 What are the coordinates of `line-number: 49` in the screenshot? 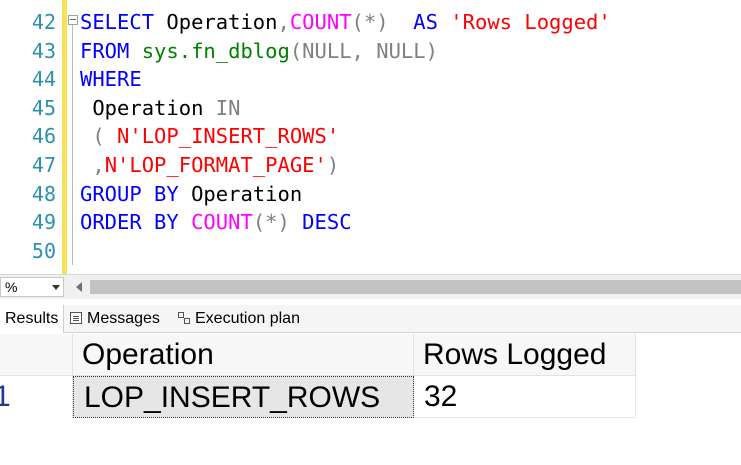 It's located at (43, 222).